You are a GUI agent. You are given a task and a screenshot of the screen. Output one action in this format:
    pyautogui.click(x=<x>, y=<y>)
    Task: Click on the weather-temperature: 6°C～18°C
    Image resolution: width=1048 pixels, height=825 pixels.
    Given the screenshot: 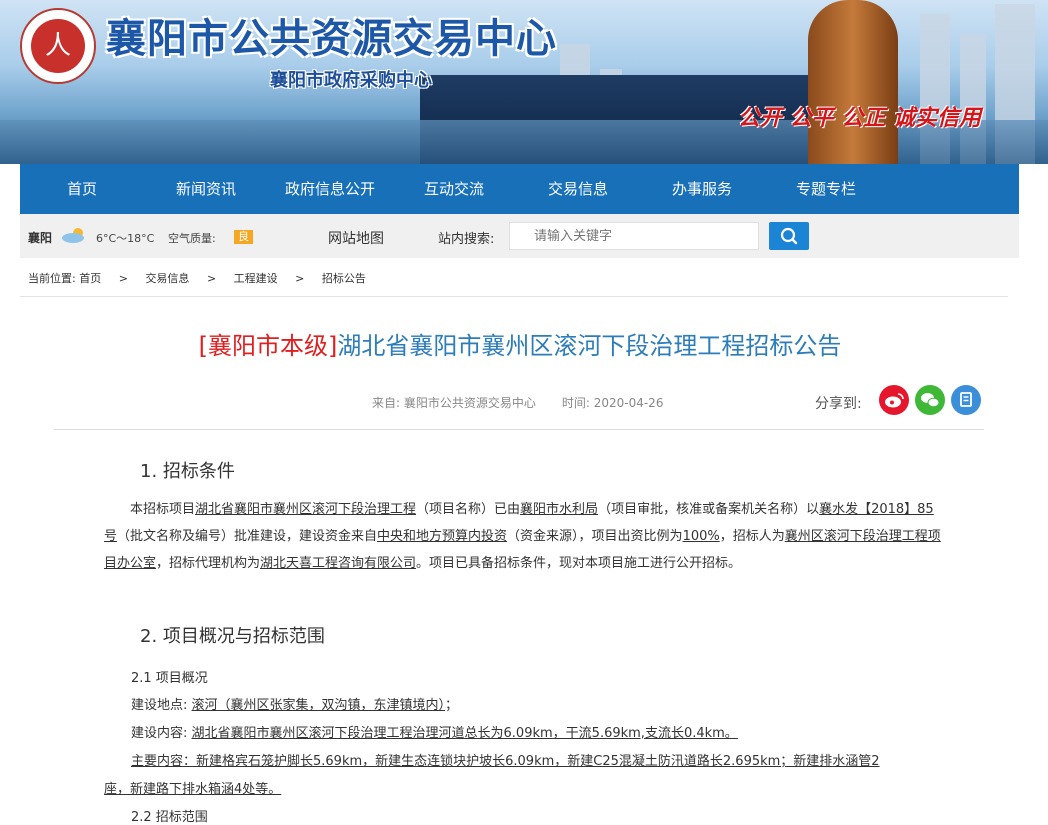 What is the action you would take?
    pyautogui.click(x=125, y=238)
    